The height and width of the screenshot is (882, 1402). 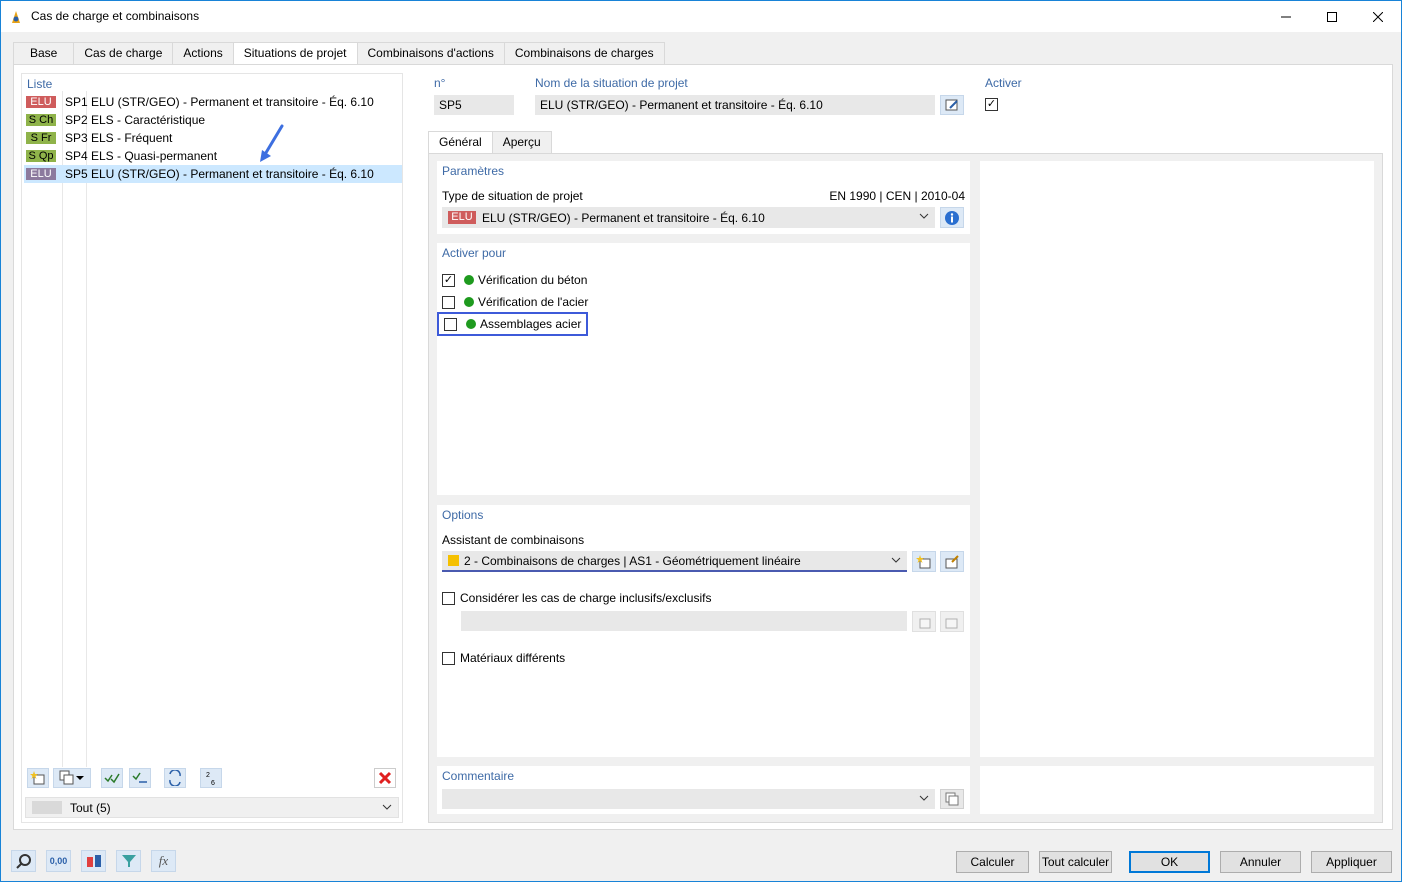 I want to click on status-dot-icon, so click(x=471, y=324).